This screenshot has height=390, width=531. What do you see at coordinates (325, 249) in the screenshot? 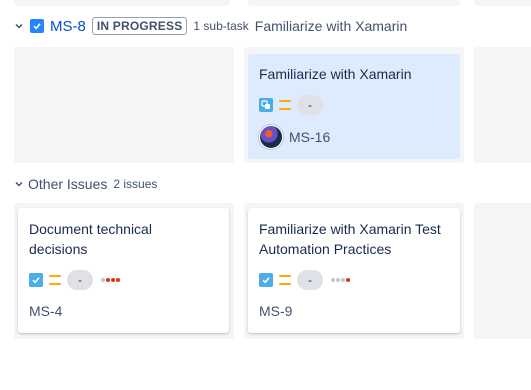
I see `card-title-line: Automation Practices` at bounding box center [325, 249].